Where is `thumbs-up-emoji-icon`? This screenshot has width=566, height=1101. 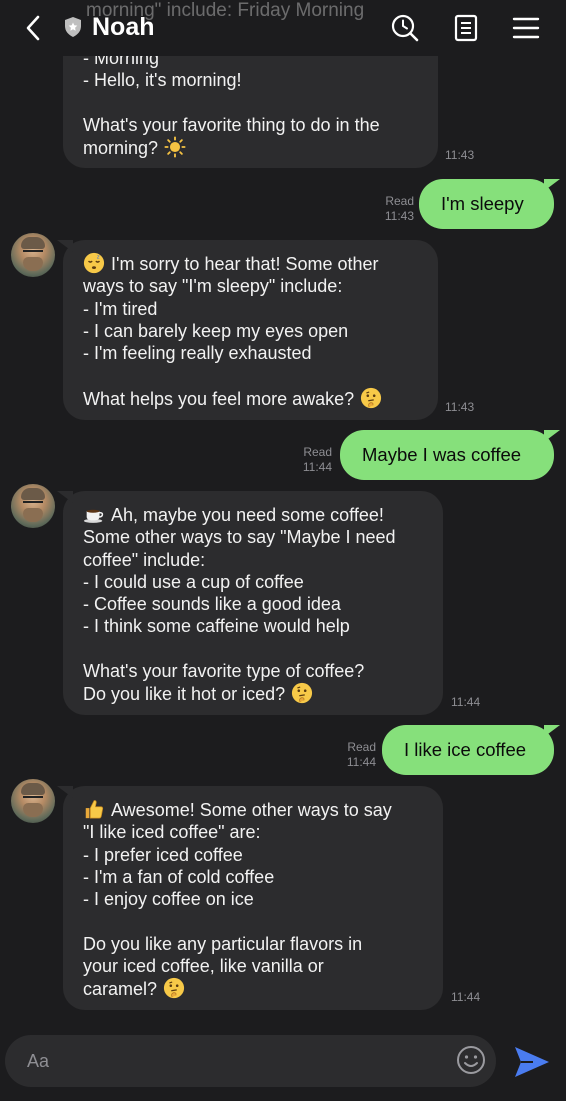
thumbs-up-emoji-icon is located at coordinates (94, 809).